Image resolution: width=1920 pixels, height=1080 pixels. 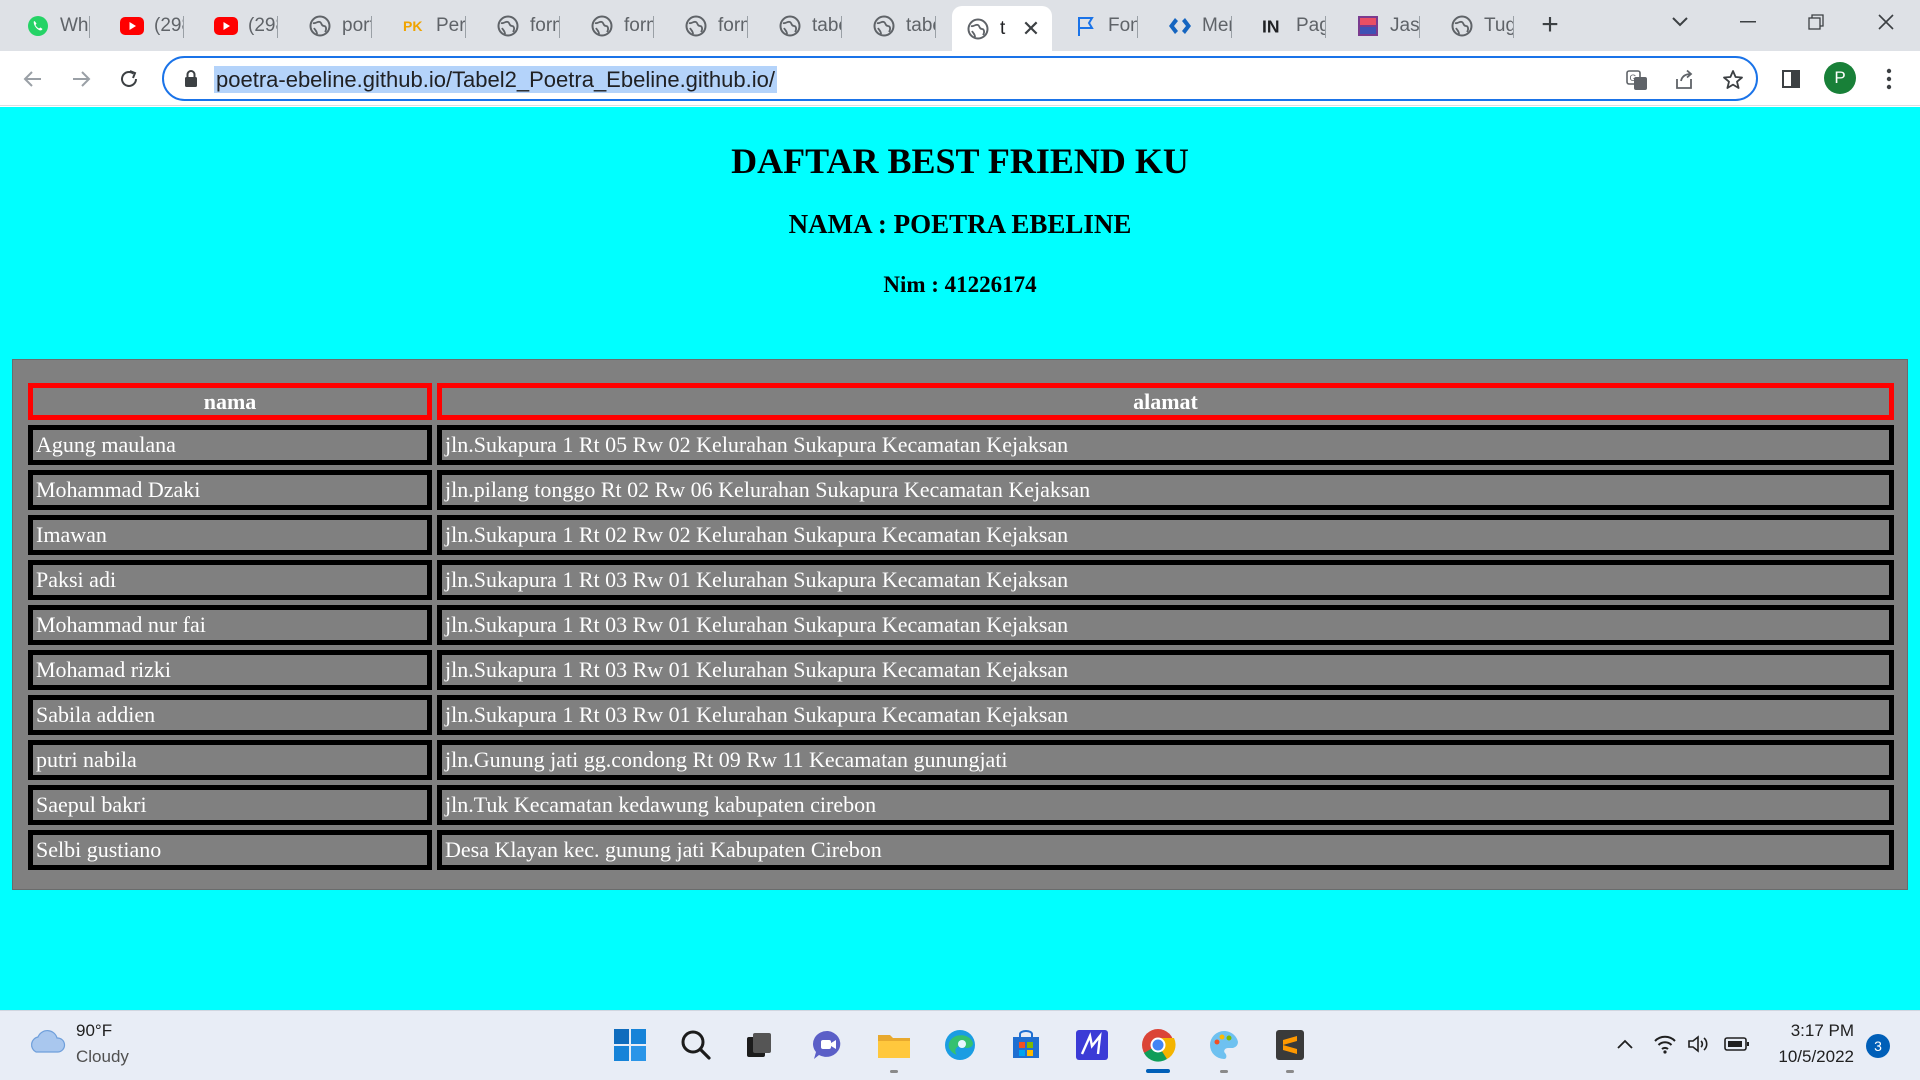 I want to click on edge-button, so click(x=960, y=1045).